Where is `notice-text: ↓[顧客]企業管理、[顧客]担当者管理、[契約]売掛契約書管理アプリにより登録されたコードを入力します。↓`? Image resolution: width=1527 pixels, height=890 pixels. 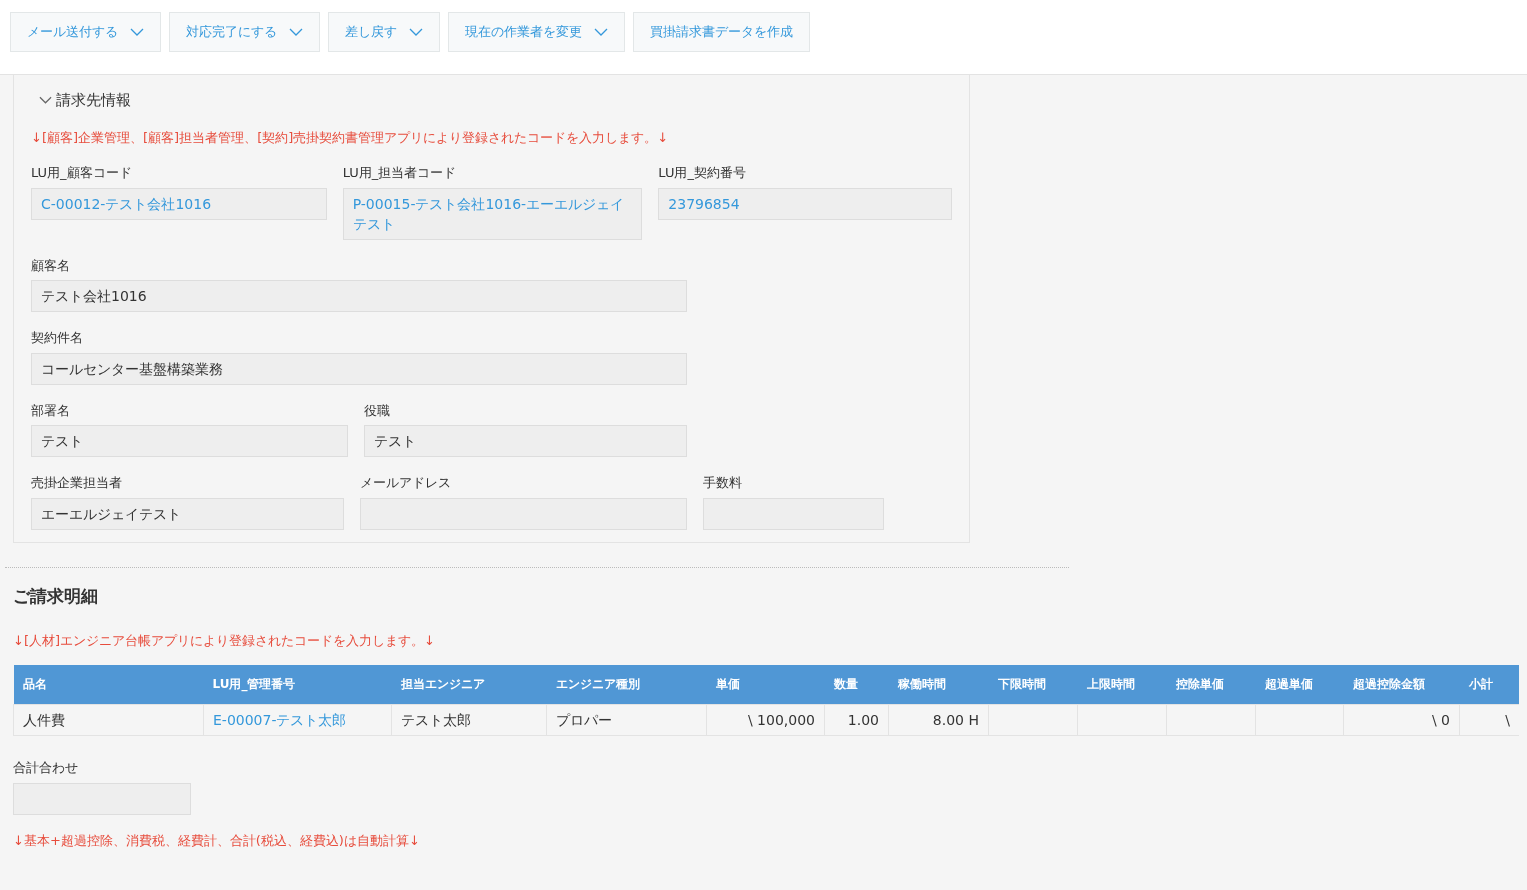 notice-text: ↓[顧客]企業管理、[顧客]担当者管理、[契約]売掛契約書管理アプリにより登録されたコードを入力します。↓ is located at coordinates (350, 137).